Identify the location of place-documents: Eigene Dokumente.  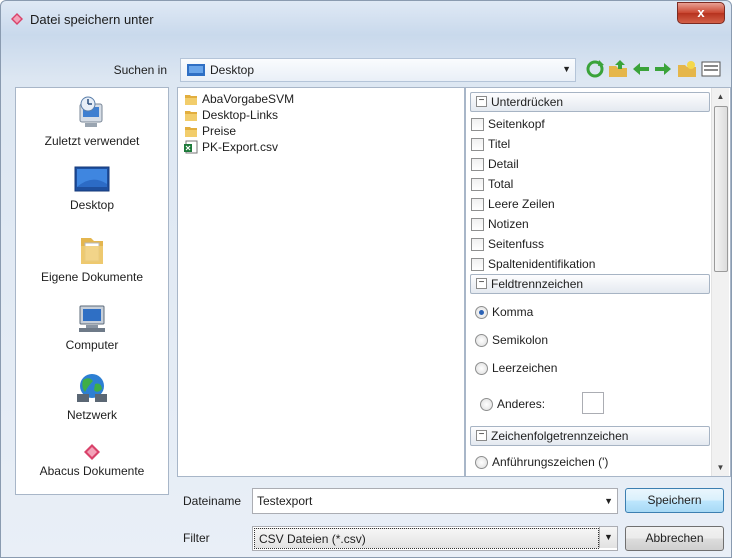
(92, 259).